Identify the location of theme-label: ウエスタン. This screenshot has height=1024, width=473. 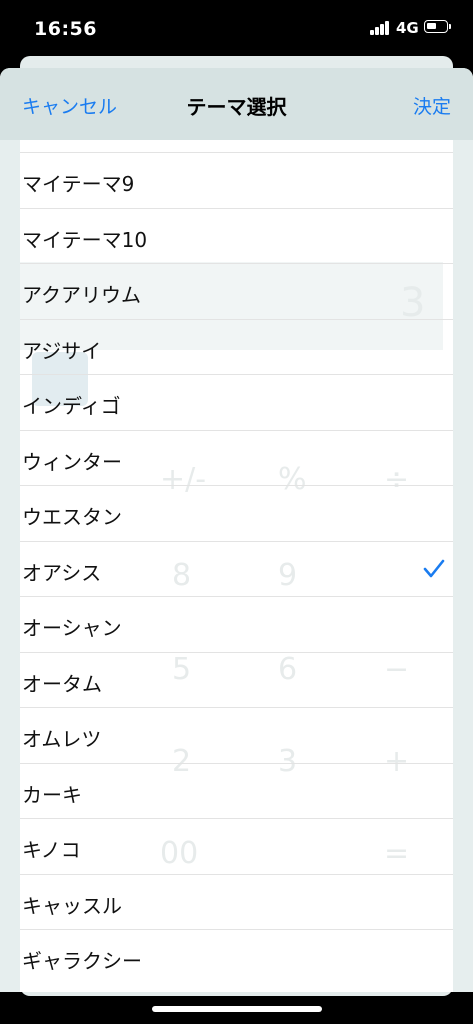
(72, 517).